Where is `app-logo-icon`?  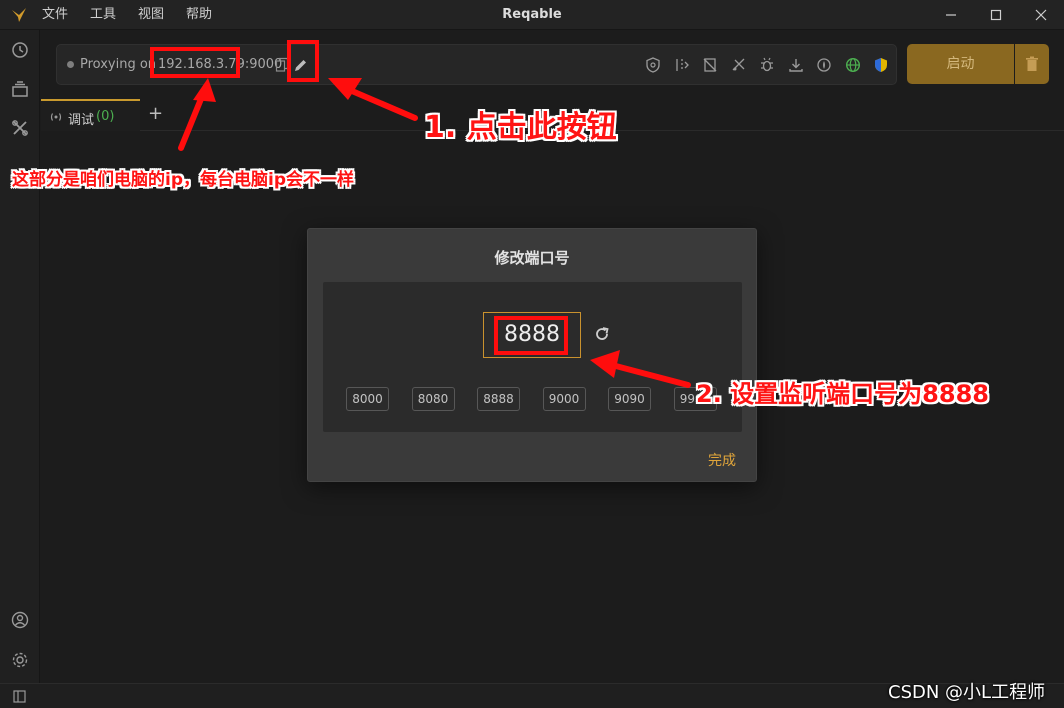 app-logo-icon is located at coordinates (19, 15).